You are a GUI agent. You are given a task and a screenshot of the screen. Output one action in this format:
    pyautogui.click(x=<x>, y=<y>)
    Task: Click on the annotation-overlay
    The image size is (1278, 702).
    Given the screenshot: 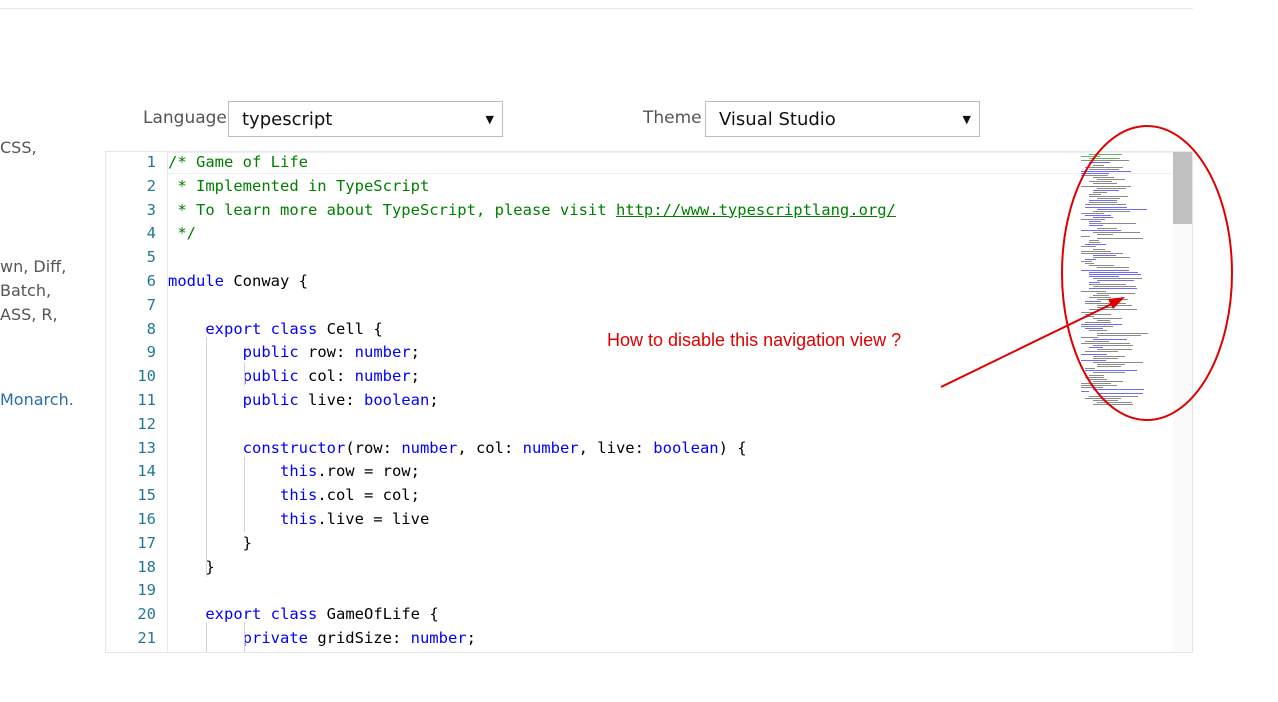 What is the action you would take?
    pyautogui.click(x=1086, y=273)
    